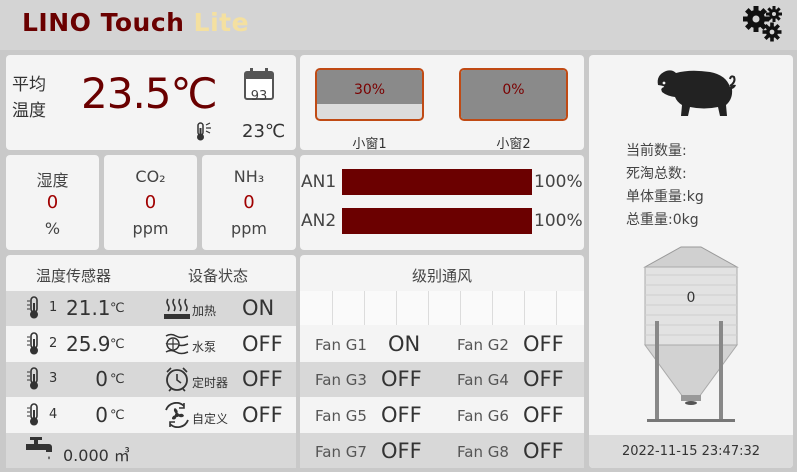  I want to click on header-bar: LINO Touch Lite, so click(398, 25).